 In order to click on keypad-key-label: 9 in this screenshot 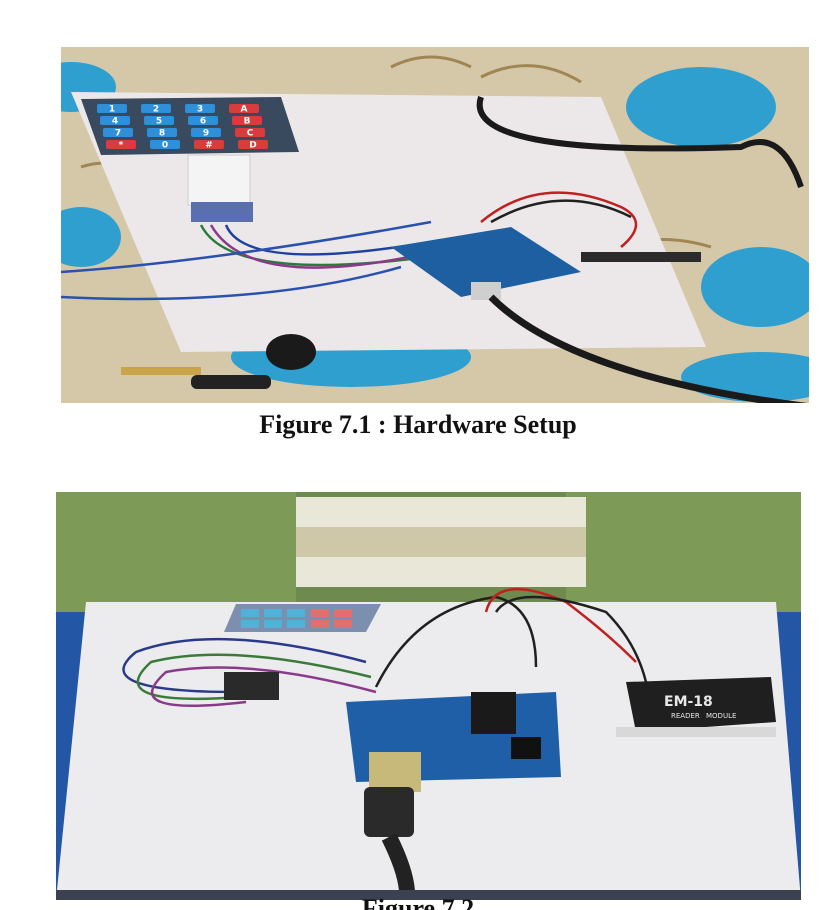, I will do `click(206, 134)`.